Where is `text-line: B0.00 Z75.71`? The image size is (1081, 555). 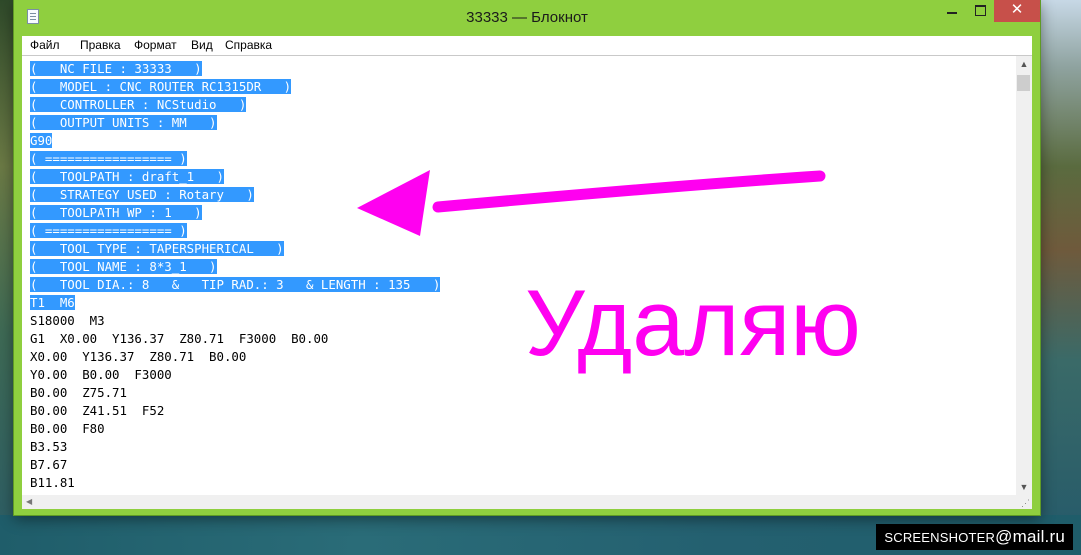
text-line: B0.00 Z75.71 is located at coordinates (235, 393).